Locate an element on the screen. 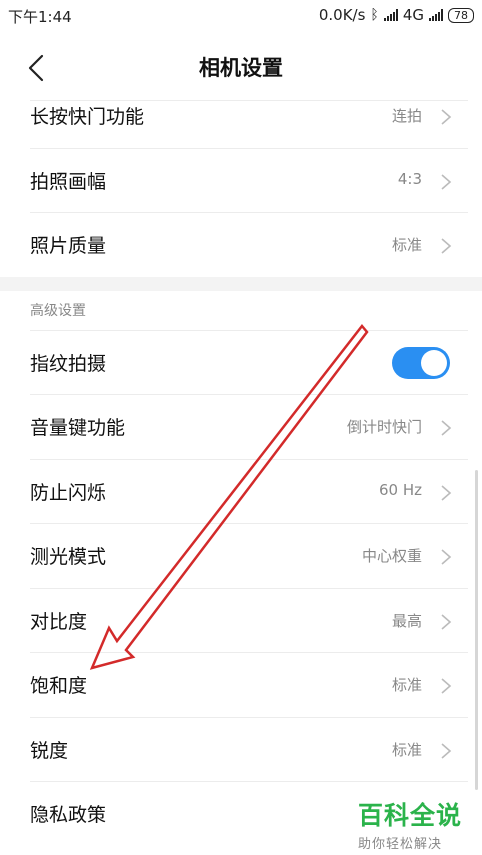 This screenshot has width=482, height=855. scrollbar is located at coordinates (476, 630).